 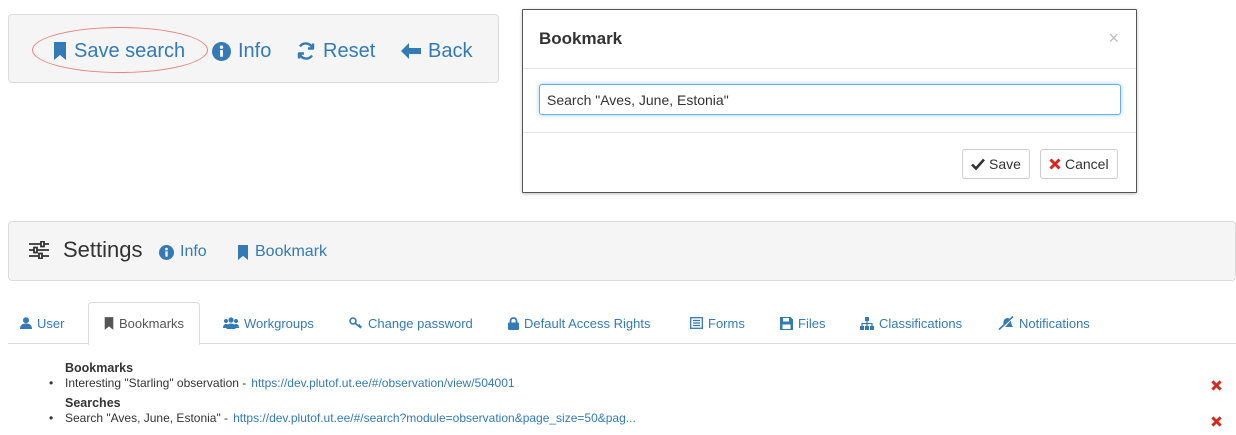 What do you see at coordinates (306, 51) in the screenshot?
I see `refresh-icon` at bounding box center [306, 51].